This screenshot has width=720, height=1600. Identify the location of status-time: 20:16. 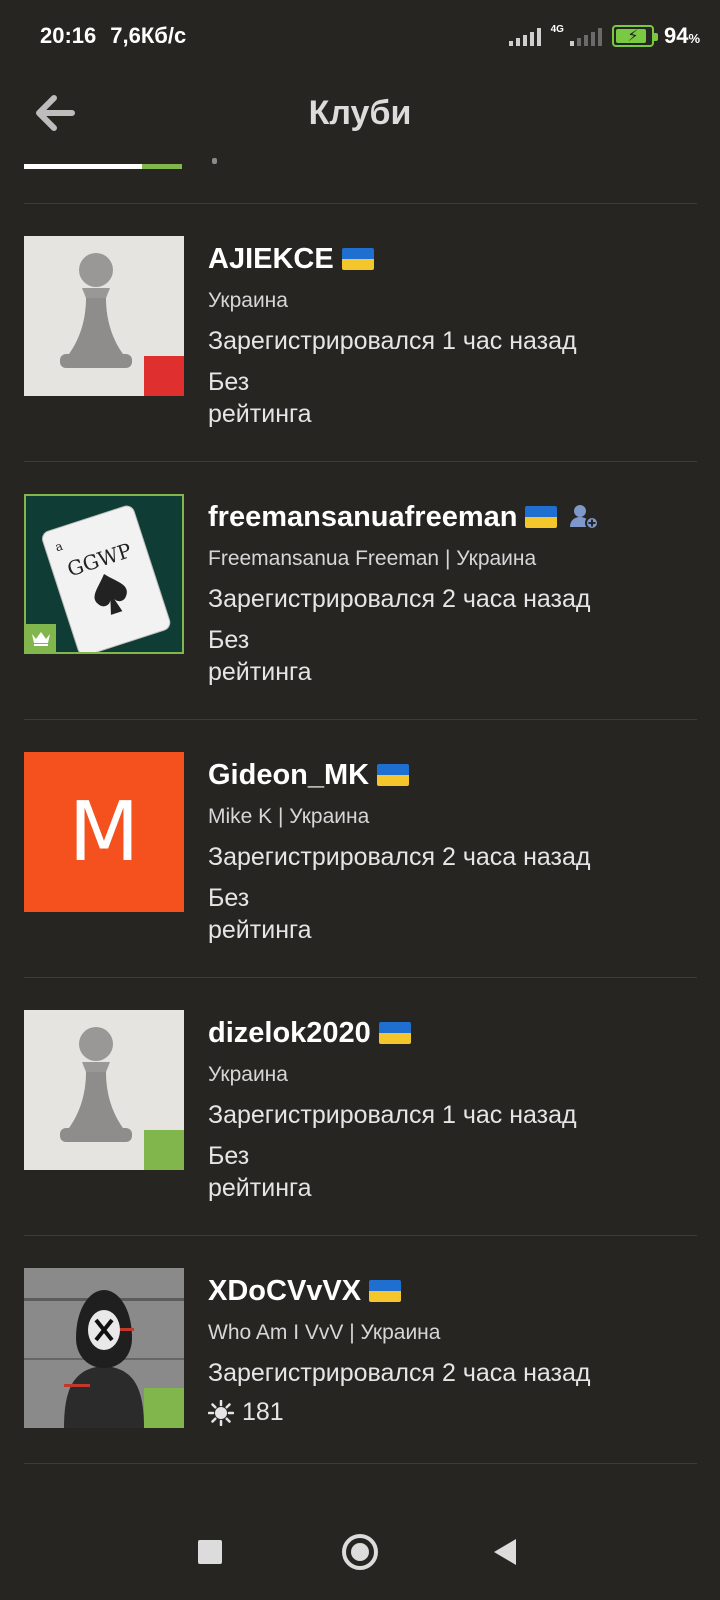
(68, 35).